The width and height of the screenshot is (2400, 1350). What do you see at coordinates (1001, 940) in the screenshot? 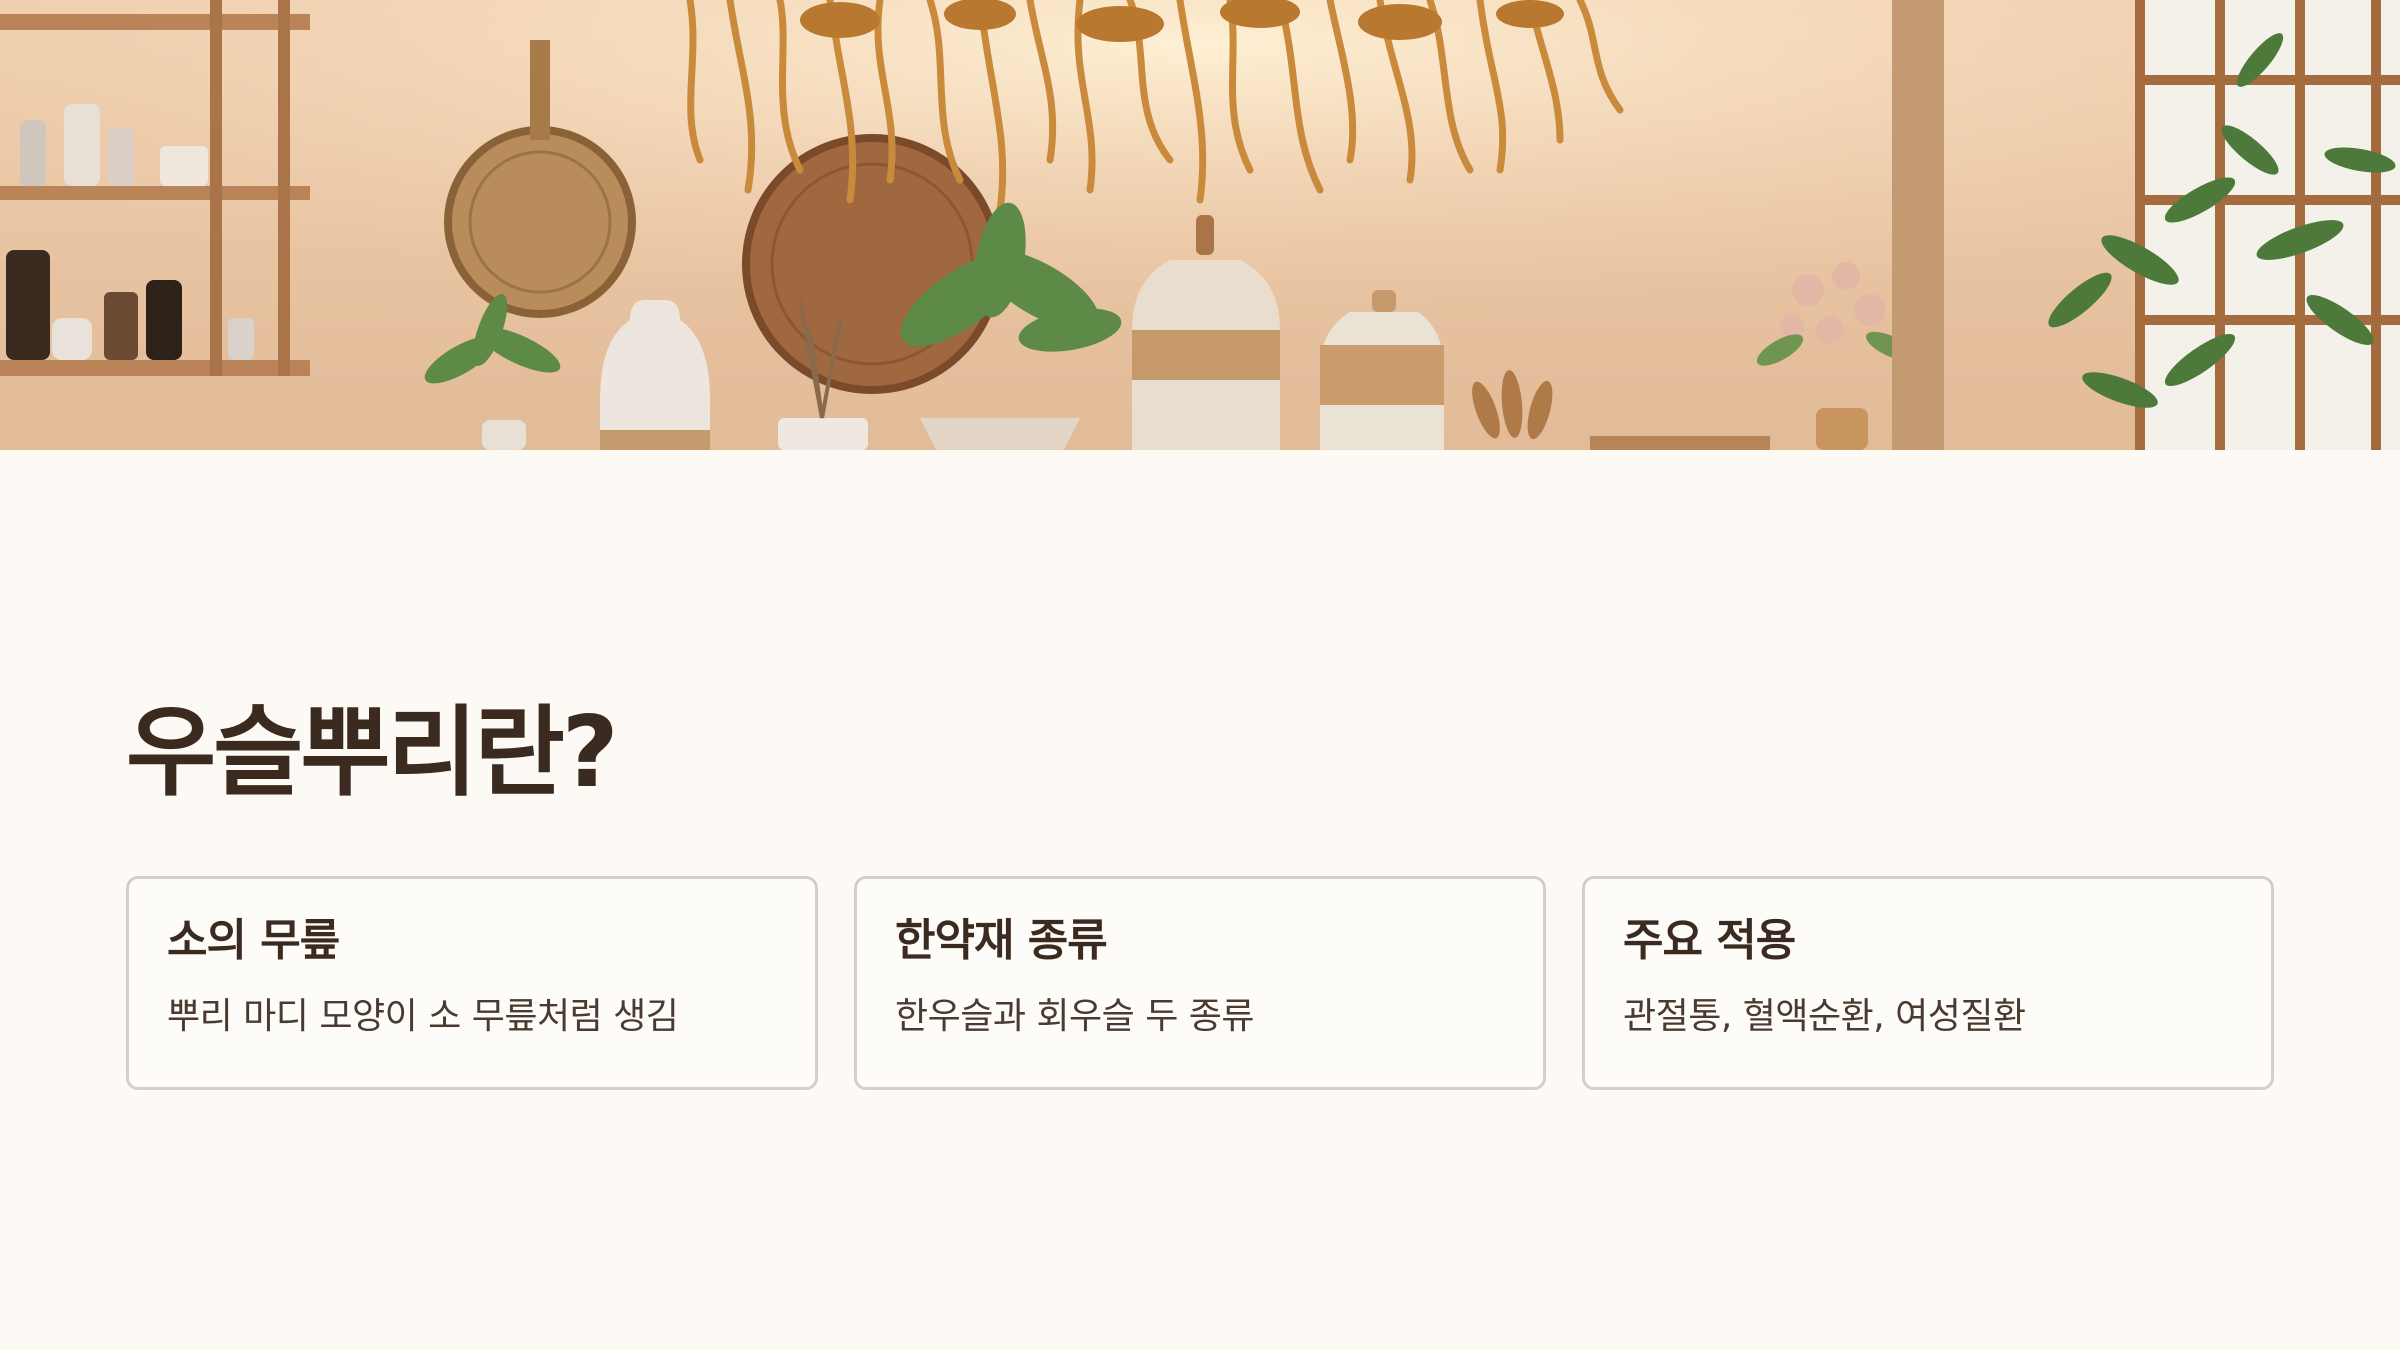
I see `card-title: 한약재 종류` at bounding box center [1001, 940].